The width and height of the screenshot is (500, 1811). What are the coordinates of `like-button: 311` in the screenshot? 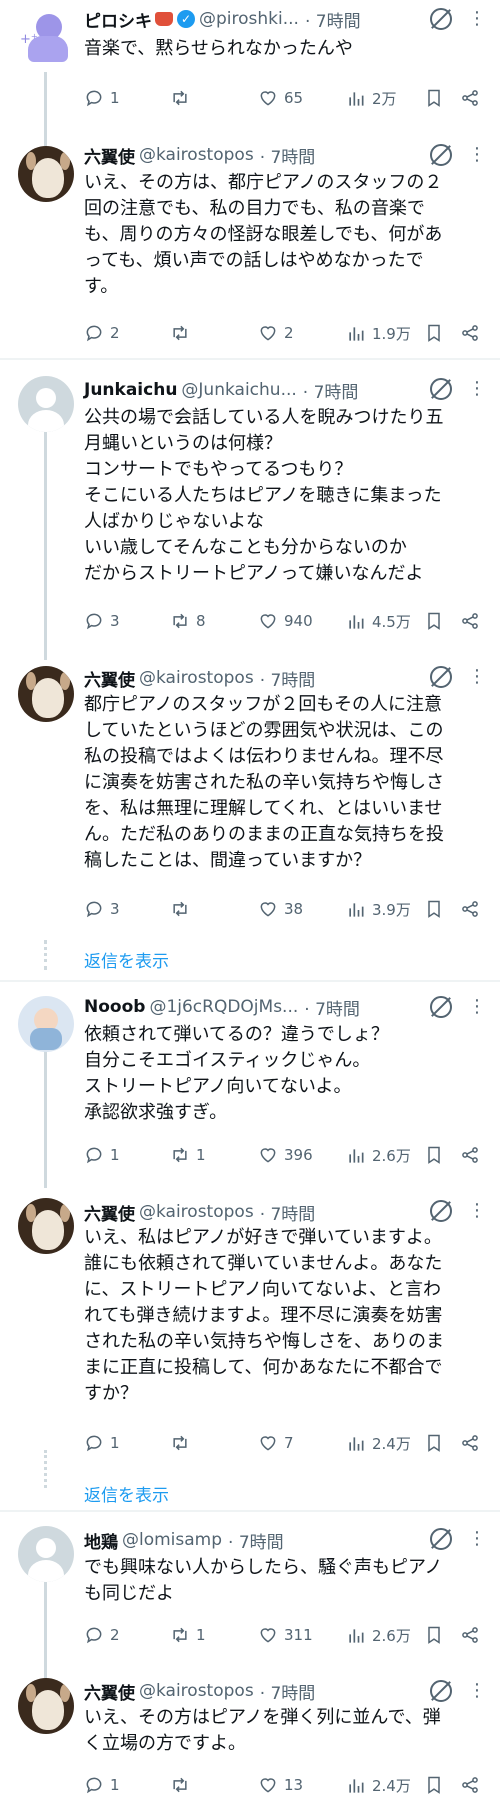 It's located at (285, 1635).